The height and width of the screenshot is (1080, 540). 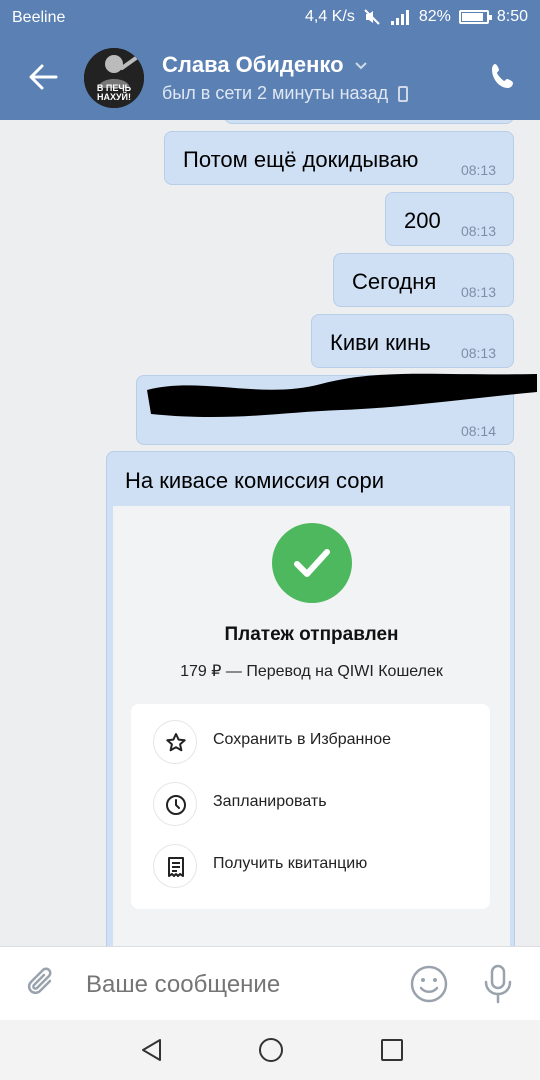 I want to click on message-text: Потом ещё докидываю, so click(x=301, y=159).